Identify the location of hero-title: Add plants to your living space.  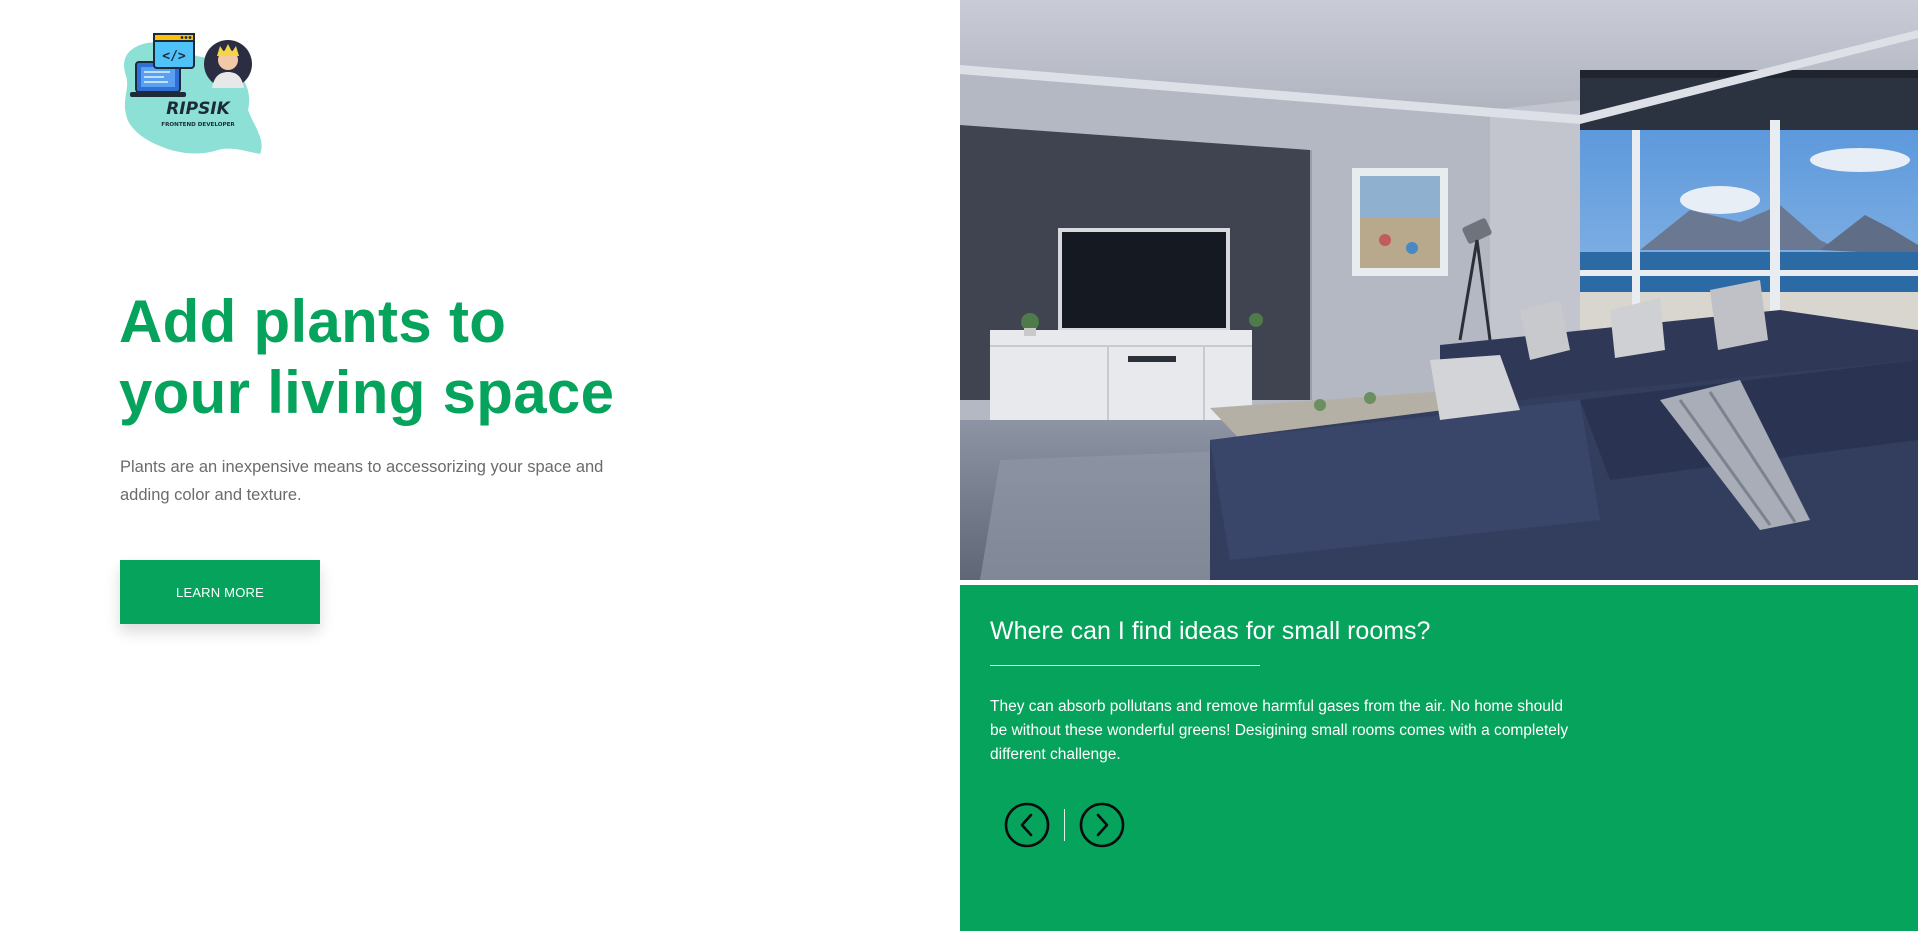
(419, 357).